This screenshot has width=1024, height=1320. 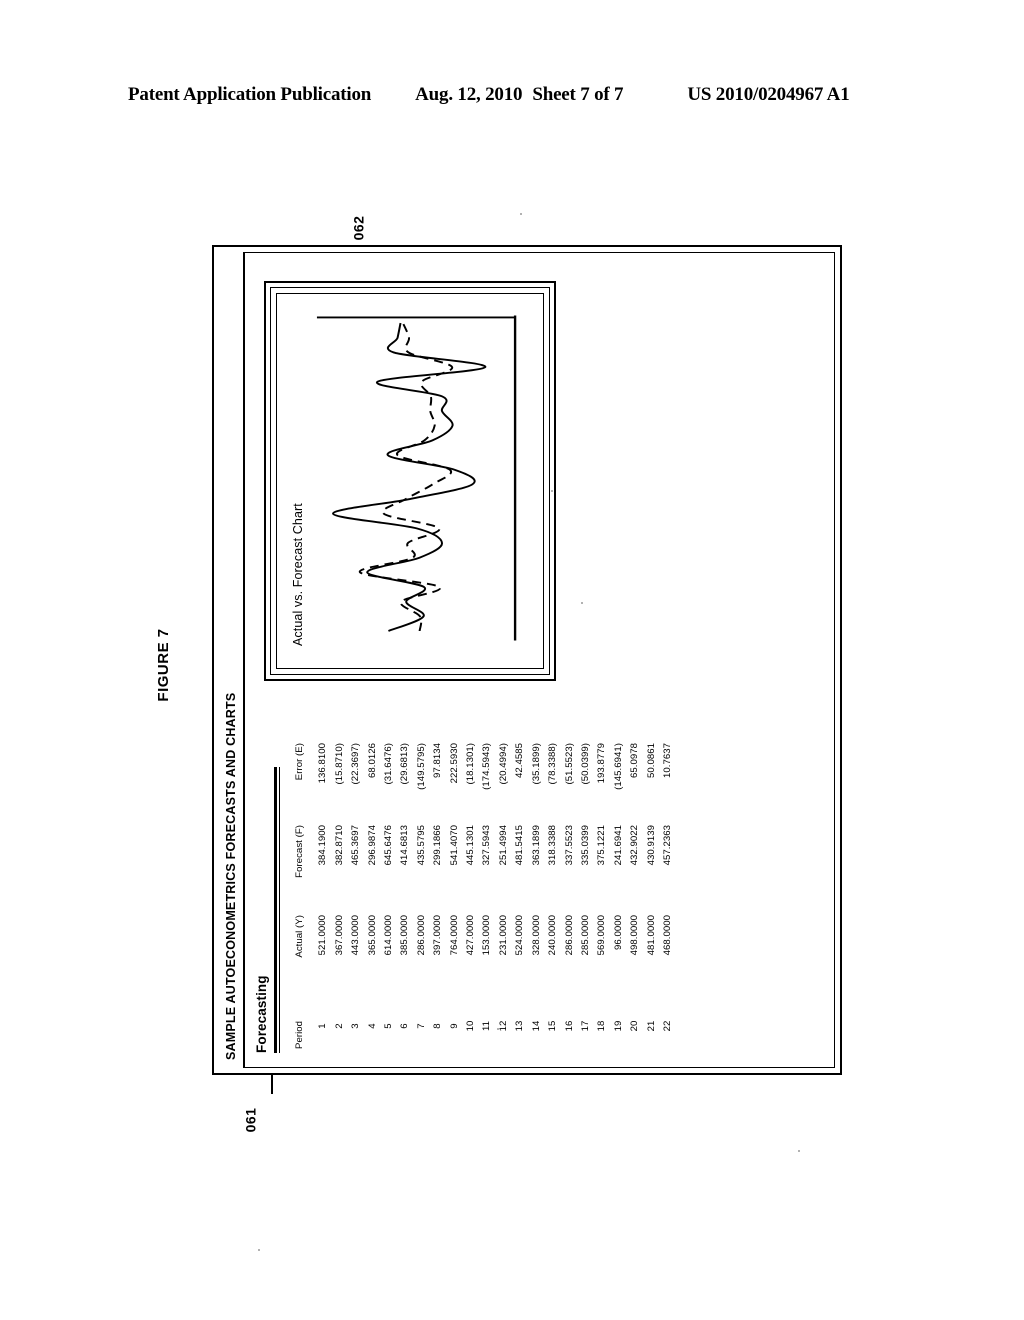 What do you see at coordinates (438, 892) in the screenshot?
I see `table-row: 8 397.0000 299.1866 97.8134` at bounding box center [438, 892].